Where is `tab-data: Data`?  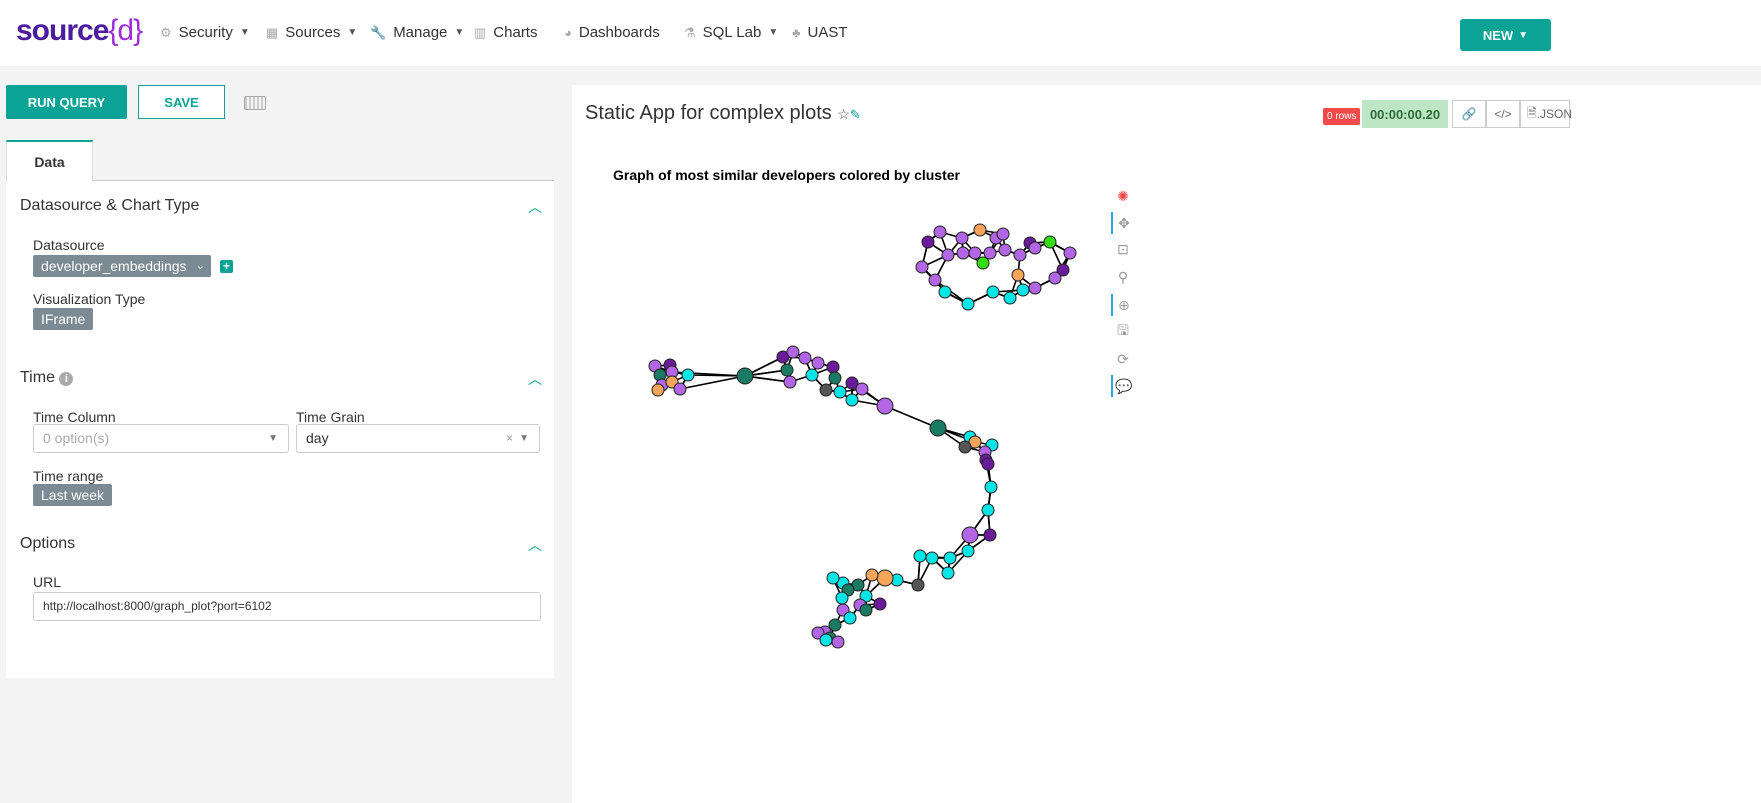 tab-data: Data is located at coordinates (49, 161).